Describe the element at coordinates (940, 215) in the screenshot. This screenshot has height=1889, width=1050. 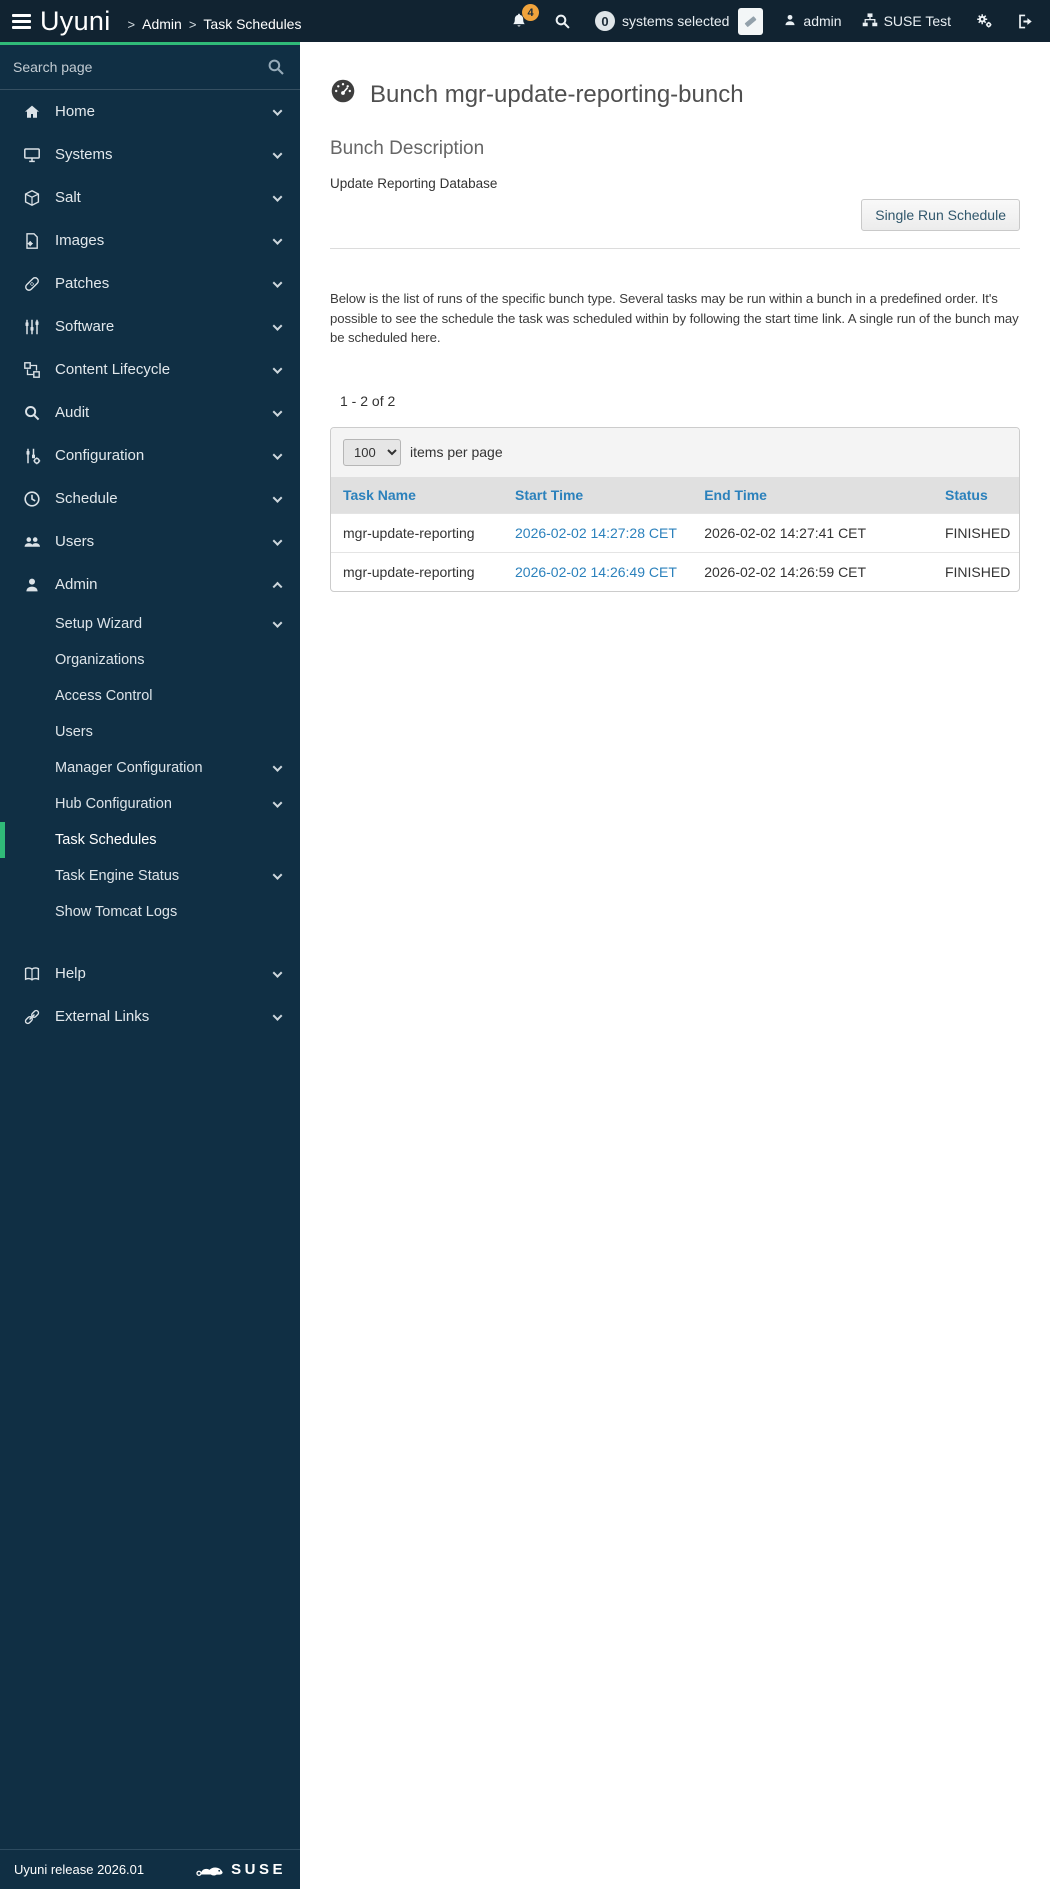
I see `single-run-schedule-button: Single Run Schedule` at that location.